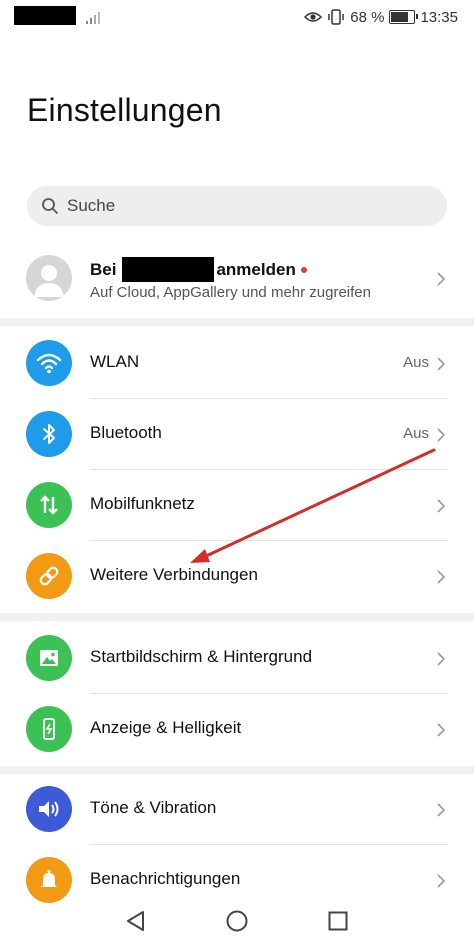  Describe the element at coordinates (49, 363) in the screenshot. I see `wifi-icon` at that location.